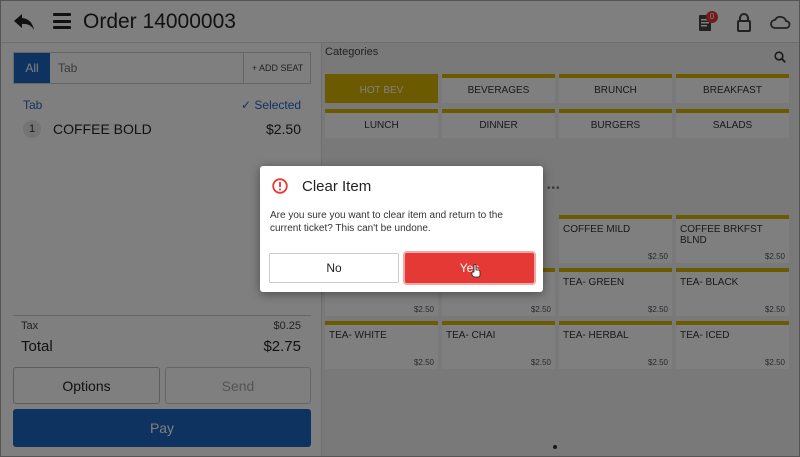  I want to click on no-button: No, so click(334, 268).